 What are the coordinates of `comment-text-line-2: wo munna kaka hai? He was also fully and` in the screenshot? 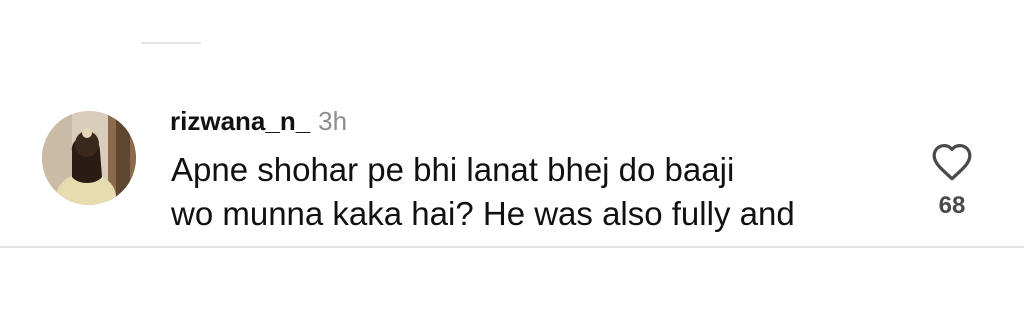 It's located at (483, 213).